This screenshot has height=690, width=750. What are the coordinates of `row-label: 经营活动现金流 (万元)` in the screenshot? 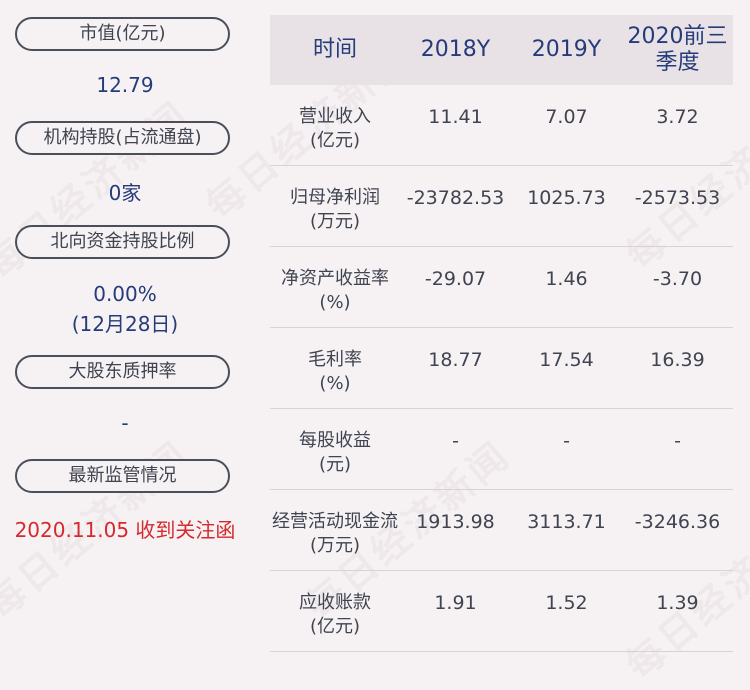 It's located at (335, 533).